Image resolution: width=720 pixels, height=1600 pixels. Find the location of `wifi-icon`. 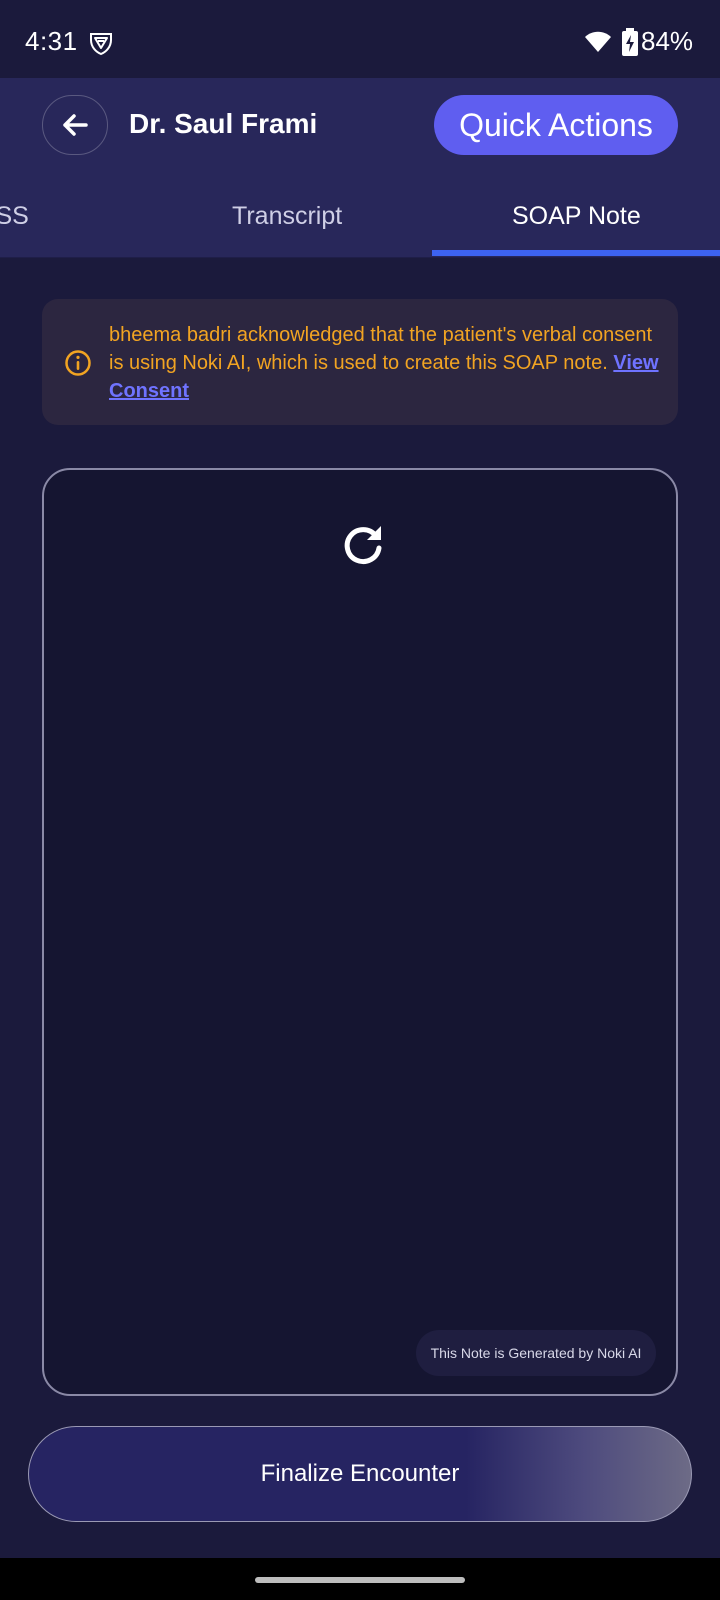

wifi-icon is located at coordinates (598, 41).